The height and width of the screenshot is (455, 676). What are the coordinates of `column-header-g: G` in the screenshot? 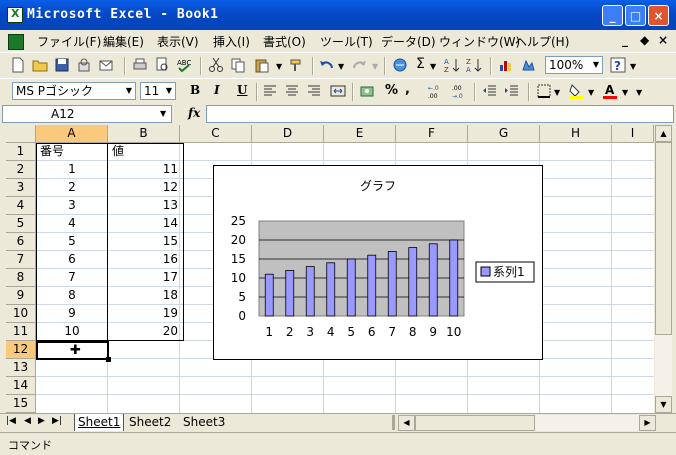 It's located at (504, 134).